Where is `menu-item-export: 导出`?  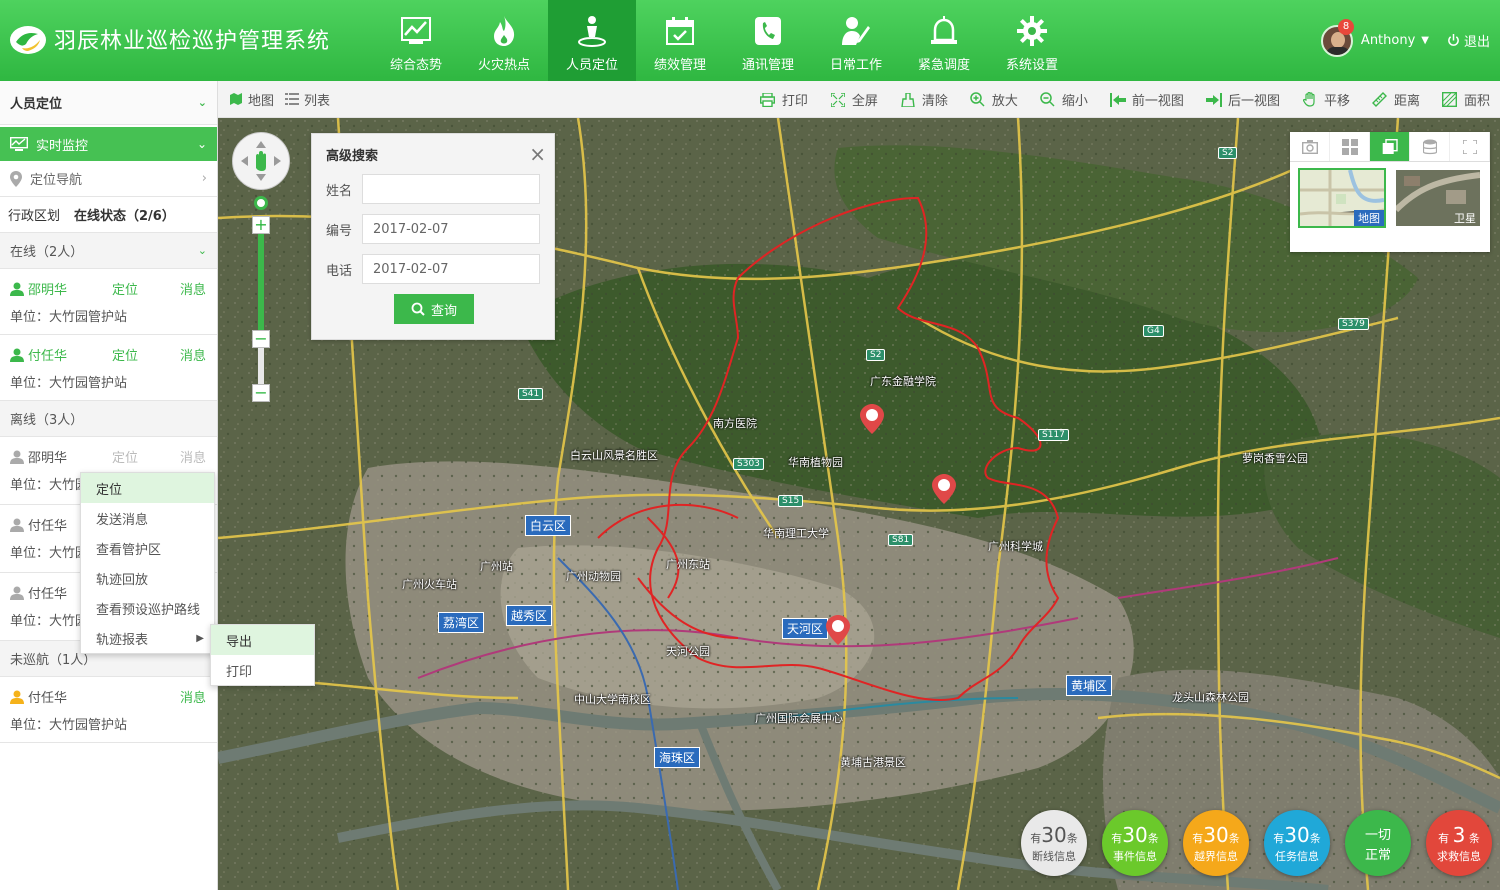
menu-item-export: 导出 is located at coordinates (262, 640).